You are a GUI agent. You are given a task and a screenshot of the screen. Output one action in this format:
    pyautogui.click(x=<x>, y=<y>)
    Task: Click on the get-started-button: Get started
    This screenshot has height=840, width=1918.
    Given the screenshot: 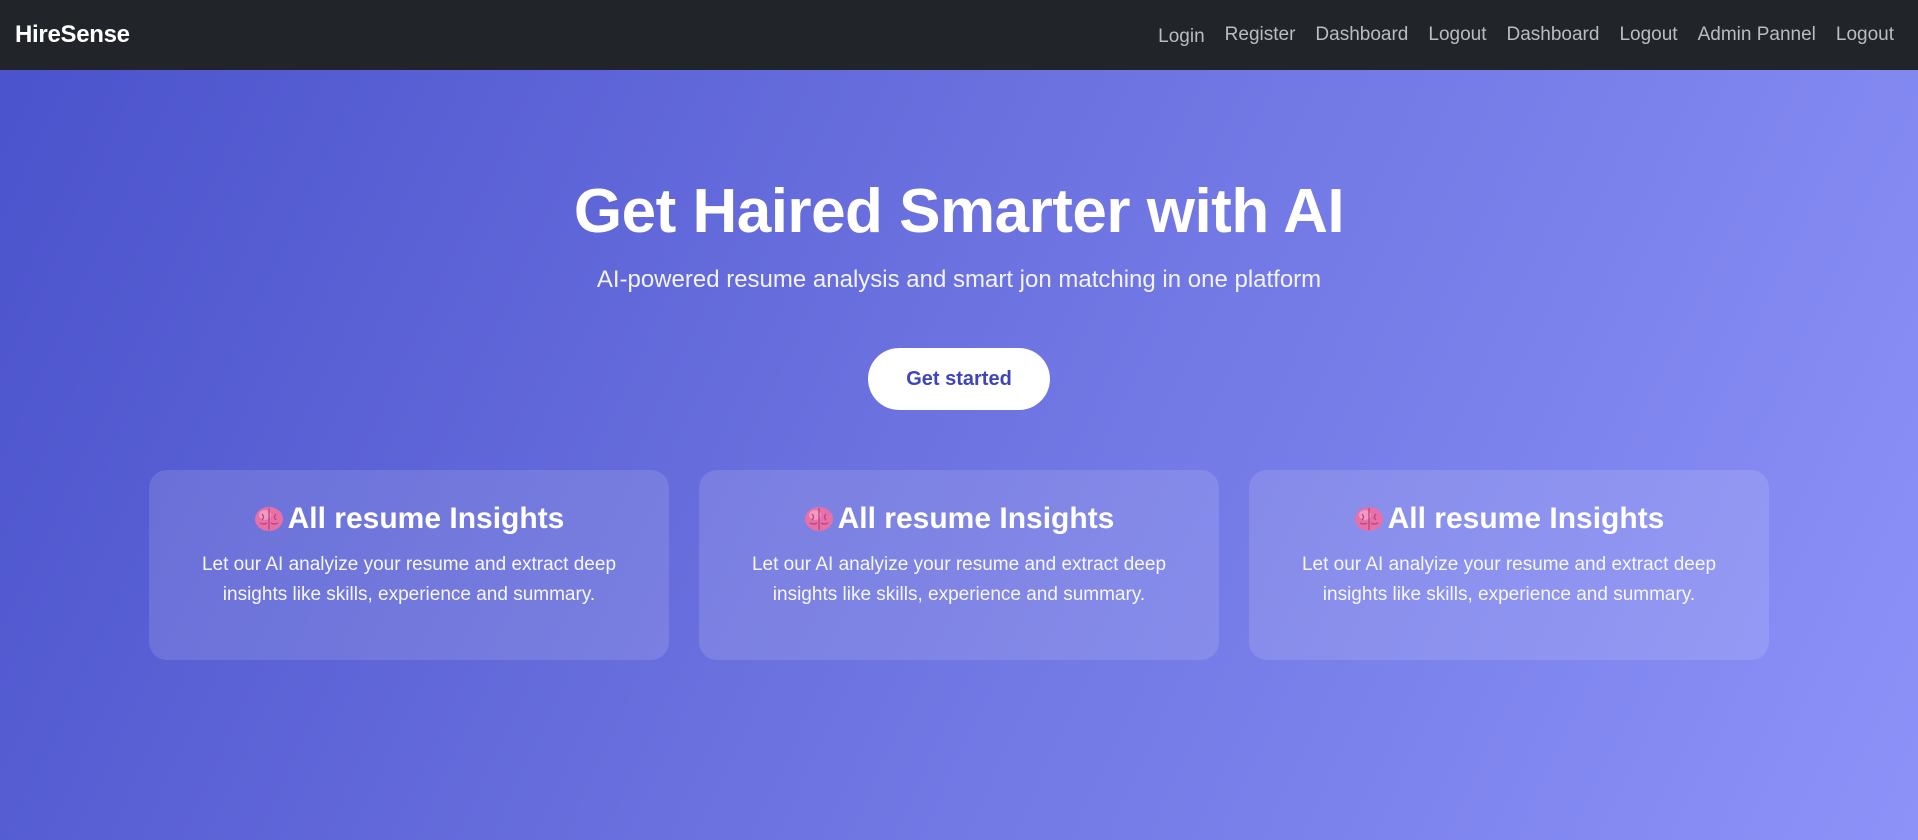 What is the action you would take?
    pyautogui.click(x=959, y=379)
    